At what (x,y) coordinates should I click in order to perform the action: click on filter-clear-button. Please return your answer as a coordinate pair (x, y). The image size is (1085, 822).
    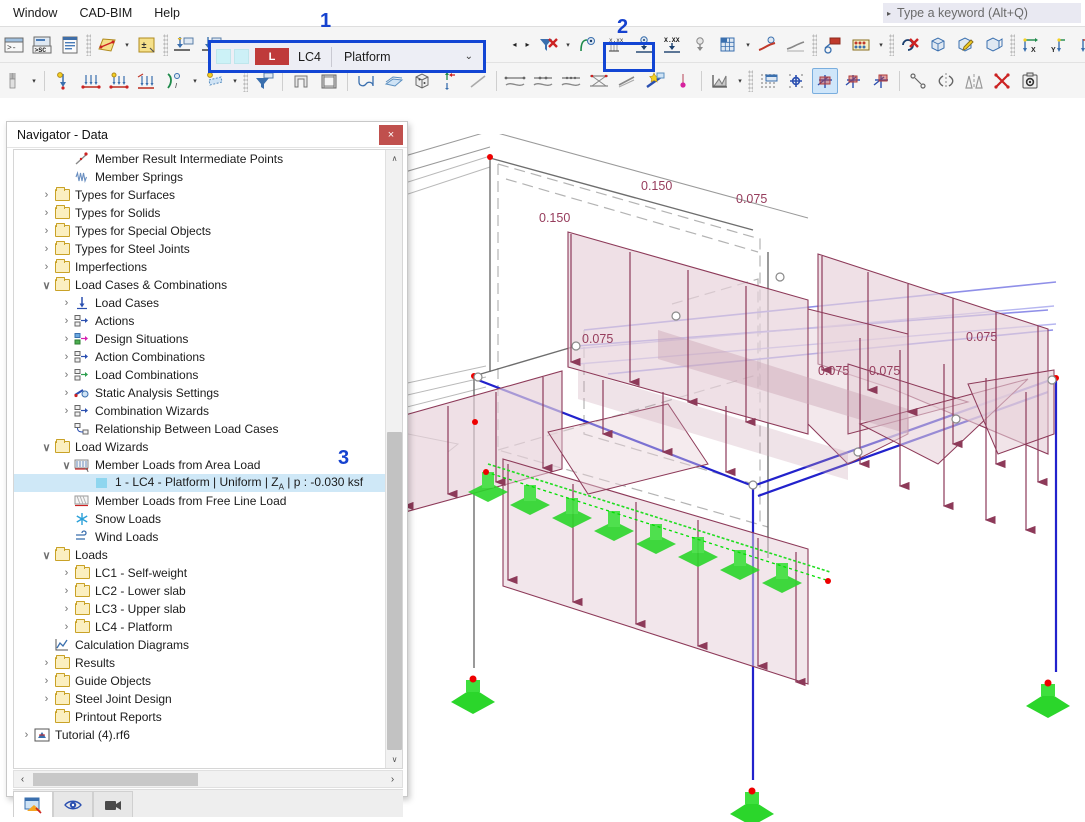
    Looking at the image, I should click on (548, 45).